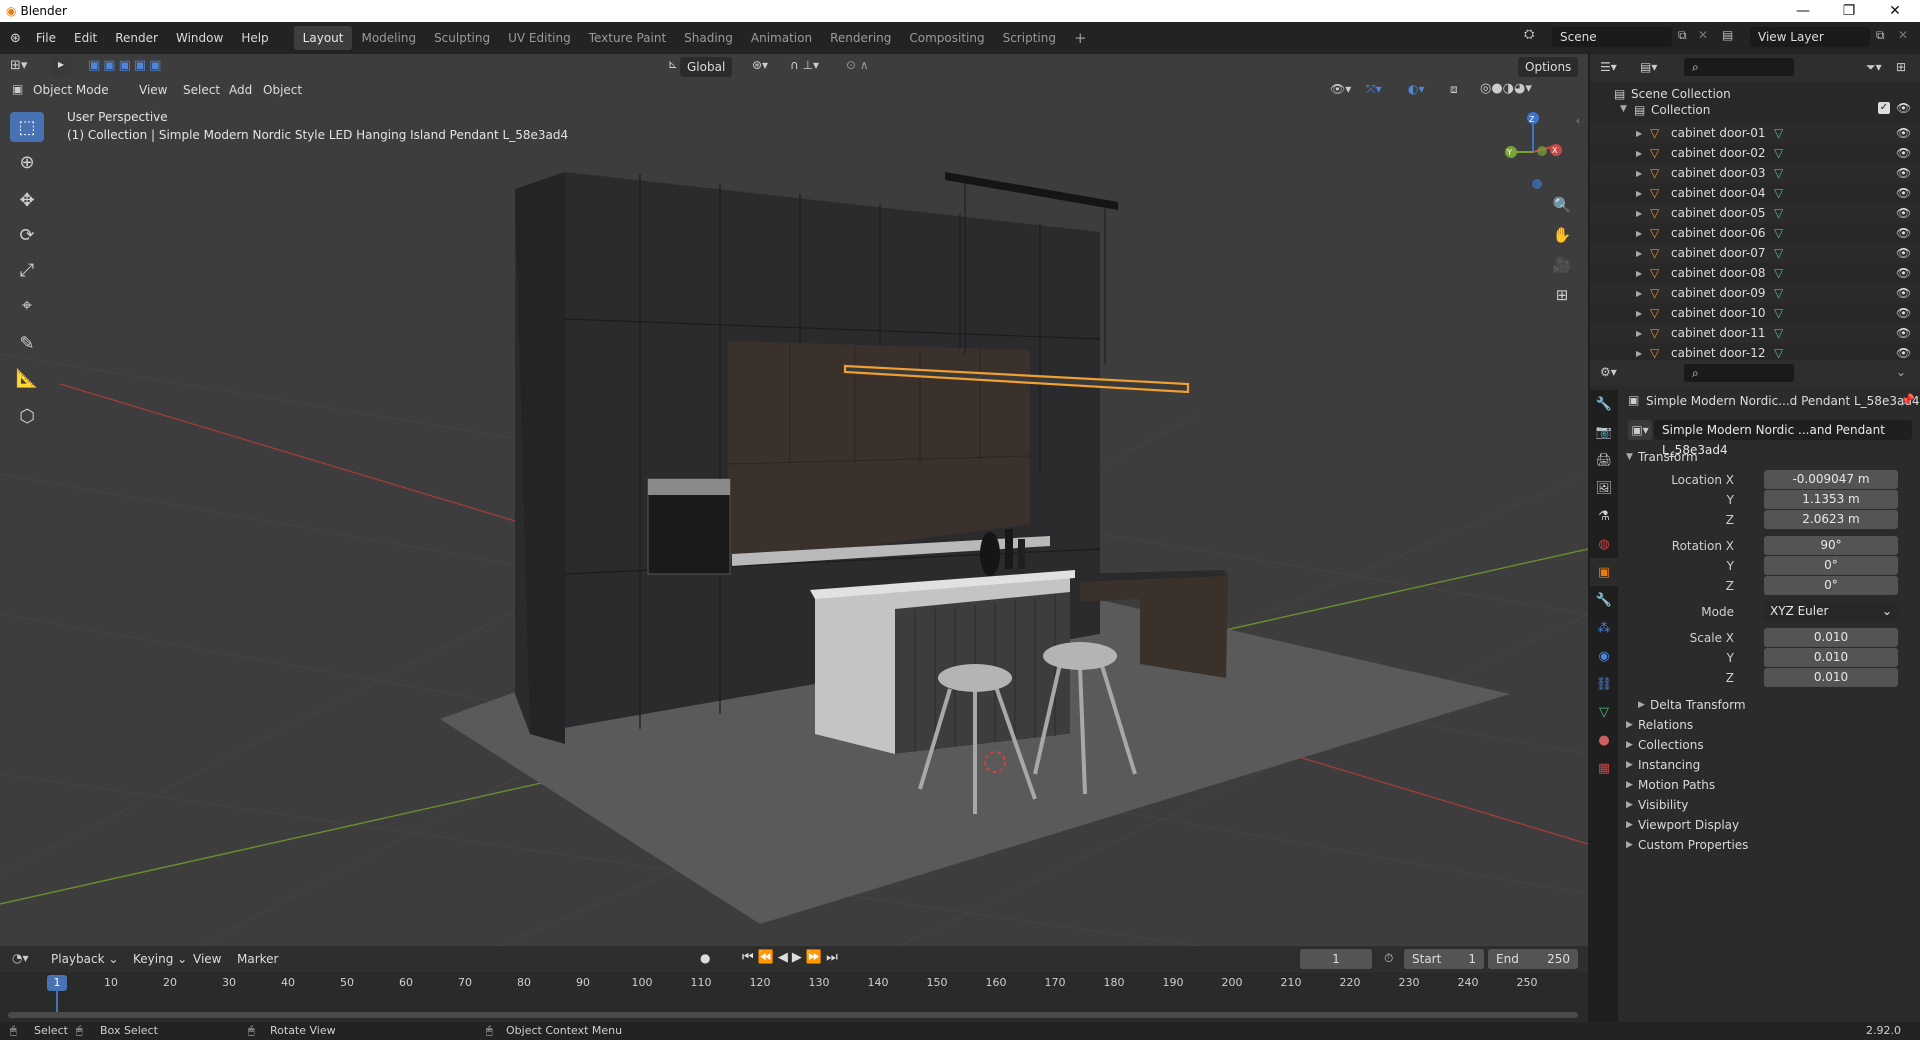  I want to click on panel-custom-properties: ▶ Custom Properties, so click(1769, 845).